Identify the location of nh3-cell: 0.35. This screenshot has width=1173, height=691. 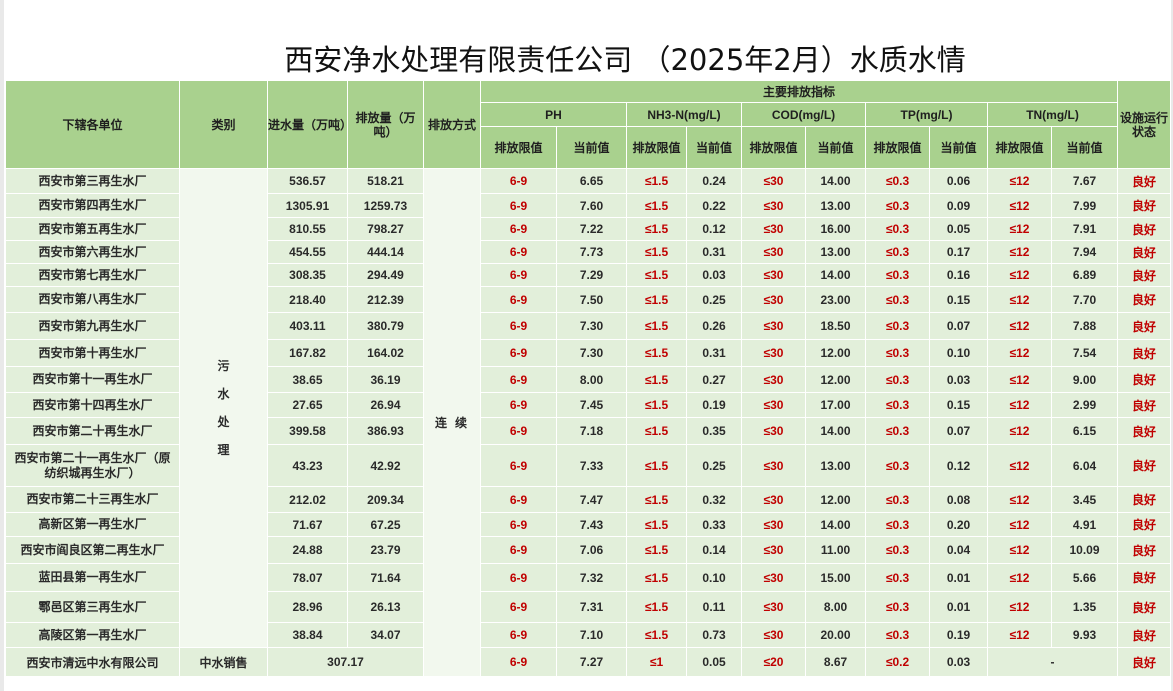
(714, 431).